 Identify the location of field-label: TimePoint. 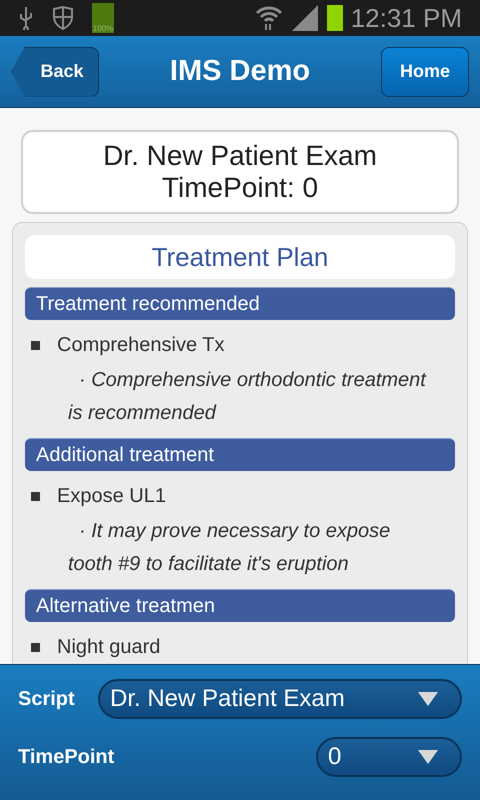
(66, 757).